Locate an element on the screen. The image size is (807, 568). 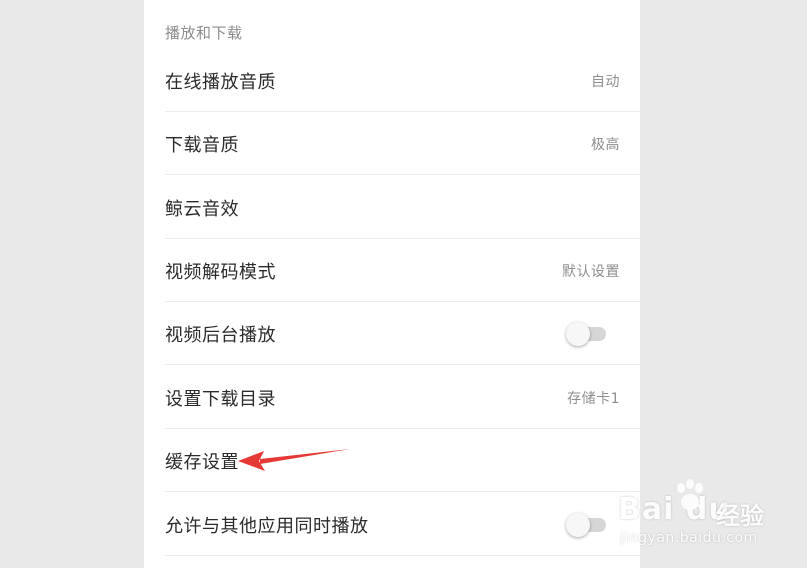
watermark-url: jingyan.baidu.com is located at coordinates (689, 538).